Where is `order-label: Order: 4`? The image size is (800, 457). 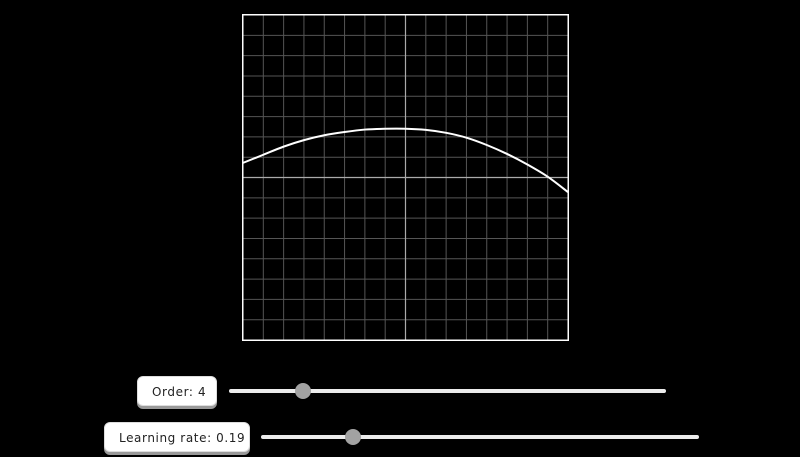 order-label: Order: 4 is located at coordinates (177, 391).